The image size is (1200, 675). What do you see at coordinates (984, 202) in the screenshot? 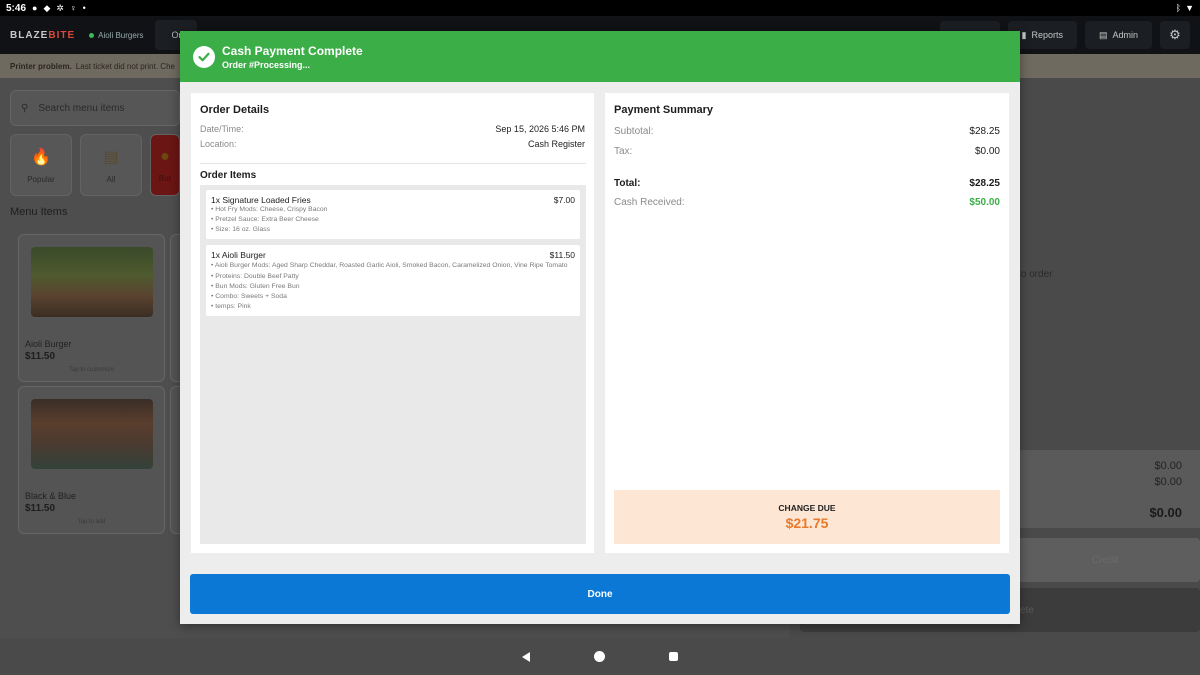
I see `cash-received-value: $50.00` at bounding box center [984, 202].